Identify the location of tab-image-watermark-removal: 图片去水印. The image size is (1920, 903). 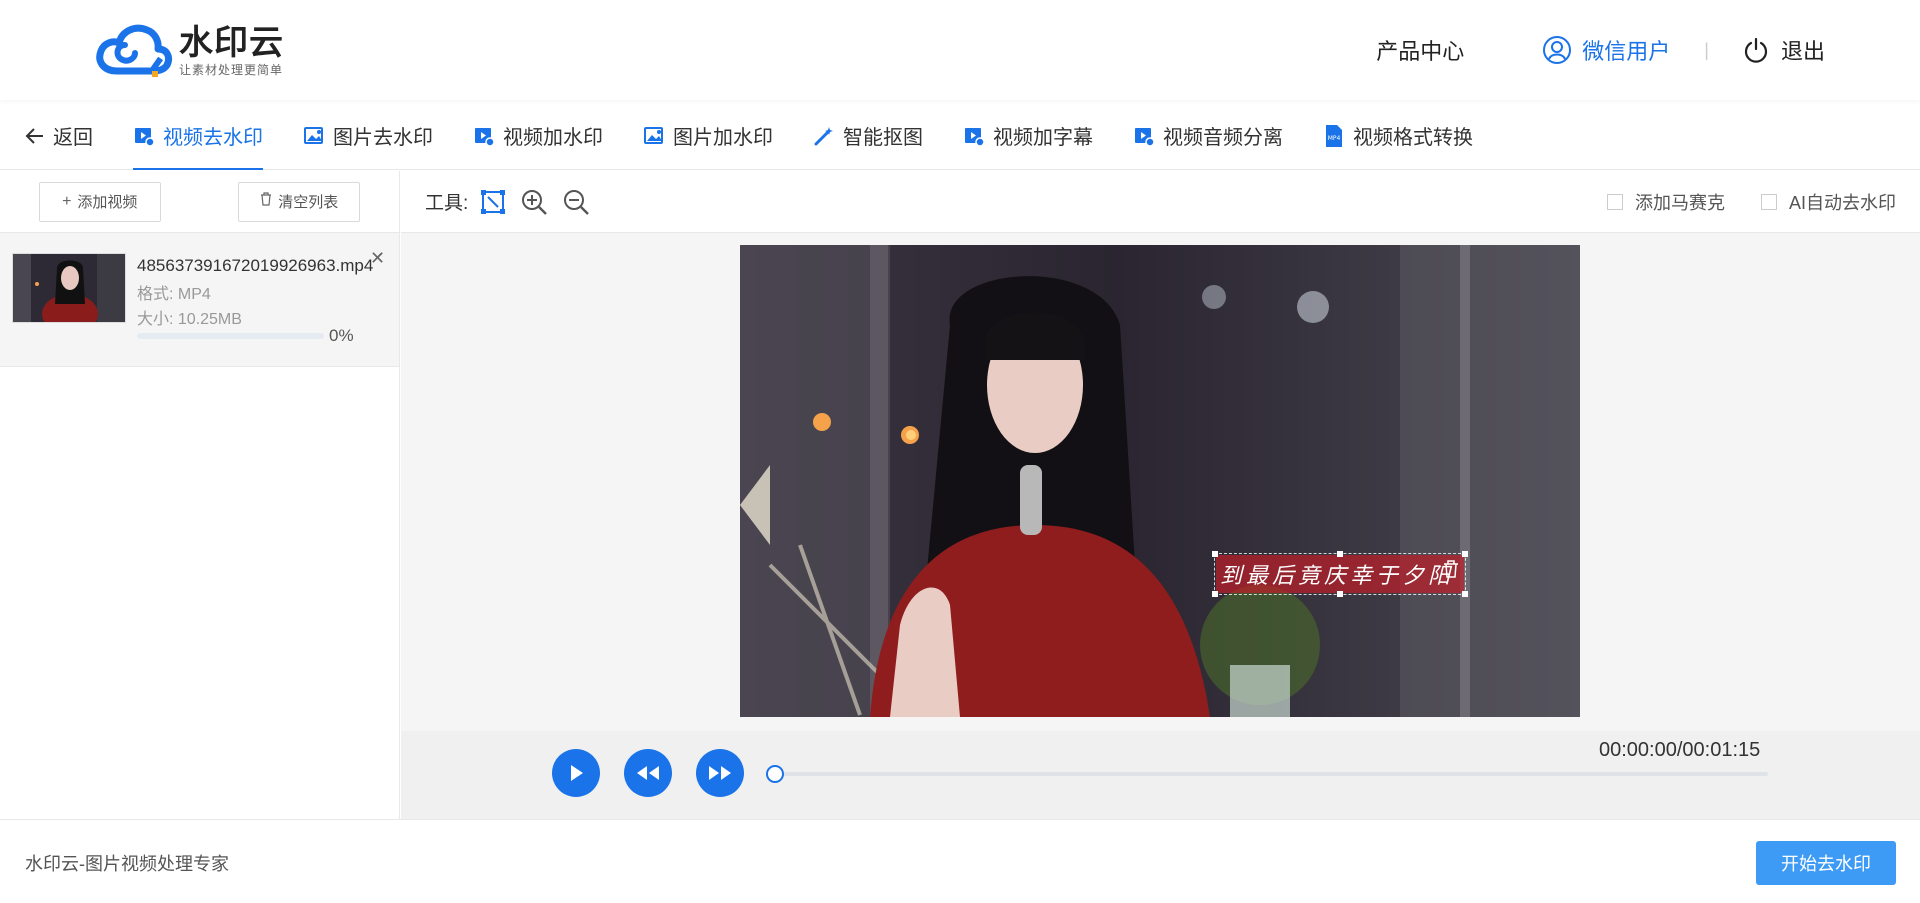
(368, 136).